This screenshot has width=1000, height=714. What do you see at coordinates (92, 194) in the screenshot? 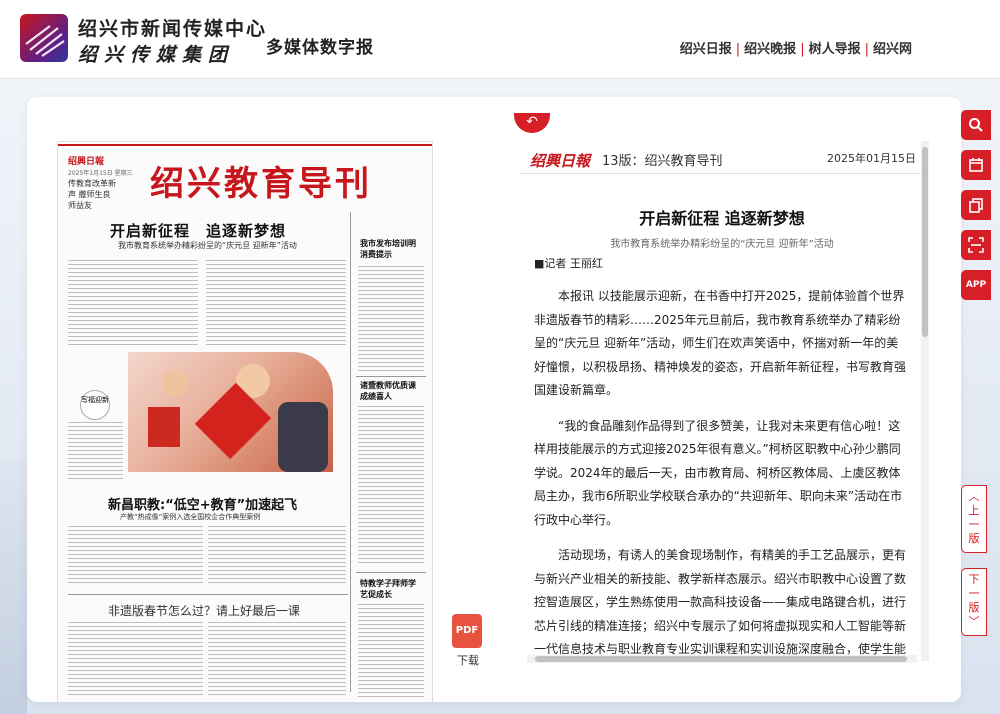
I see `paper-slogan: 传教育改革新声 撒师生良师益友` at bounding box center [92, 194].